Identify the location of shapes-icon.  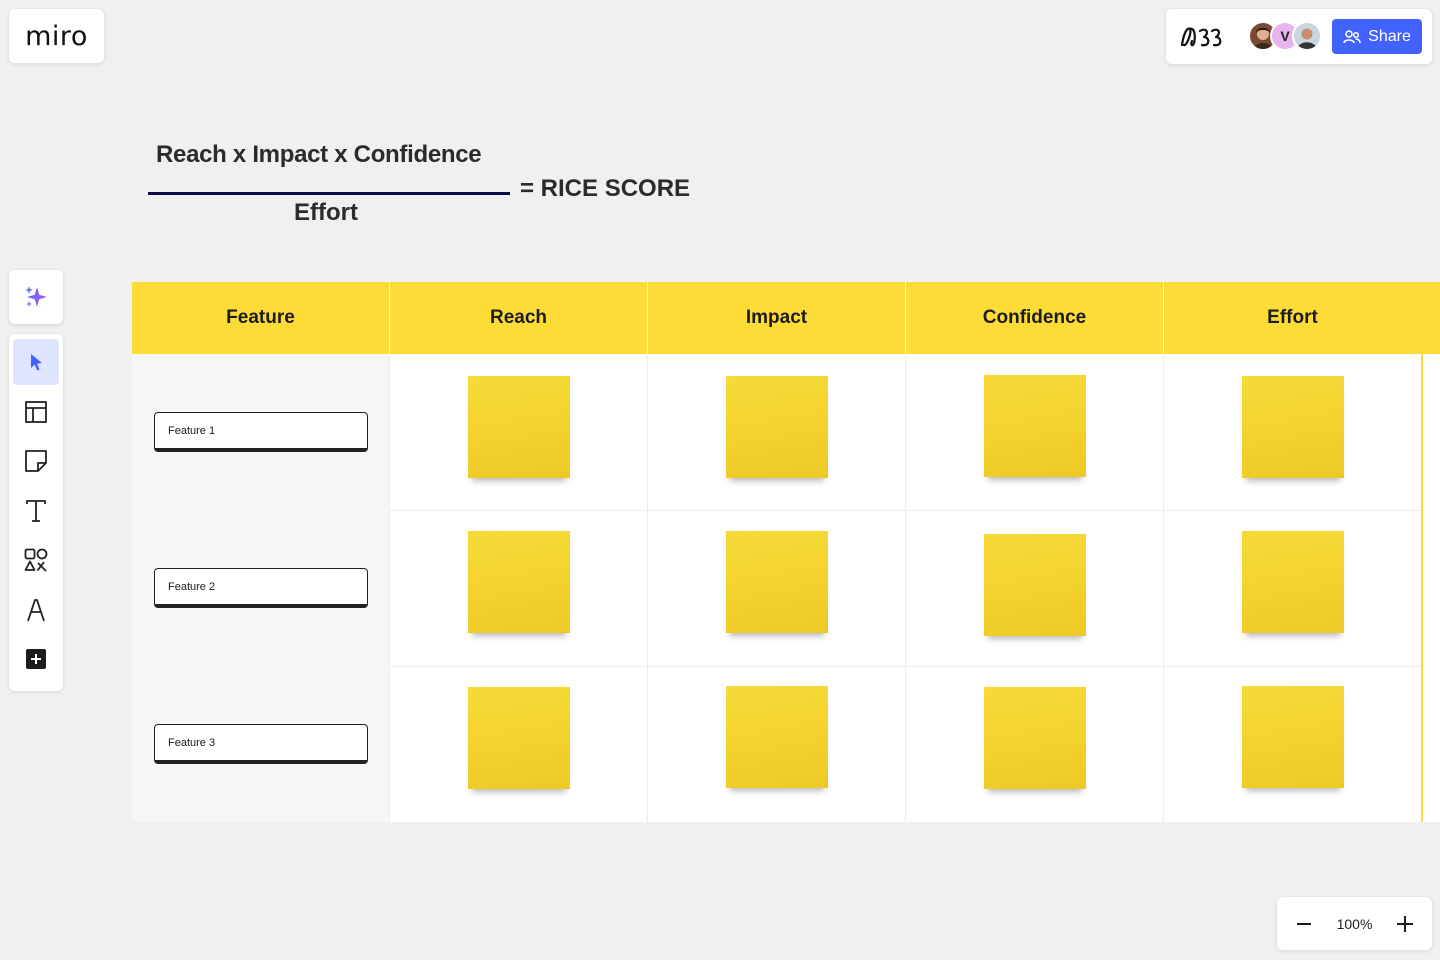
(36, 560).